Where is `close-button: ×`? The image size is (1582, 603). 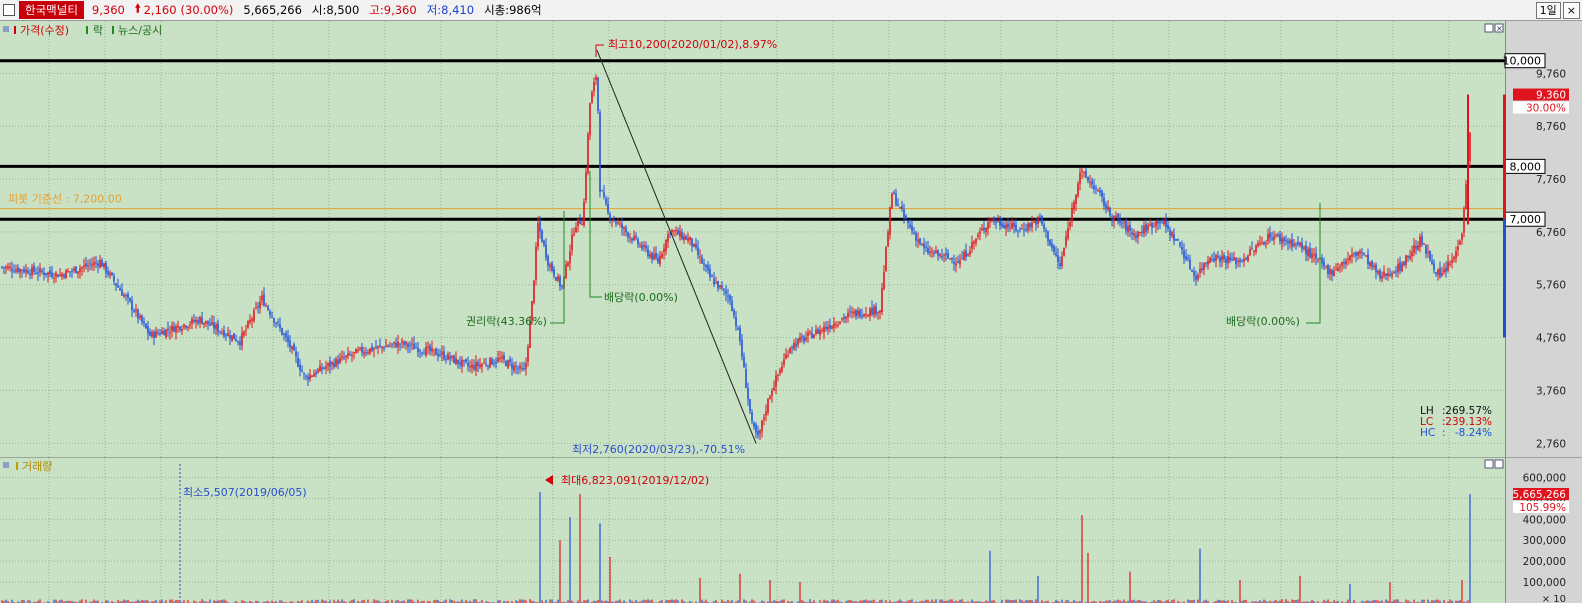
close-button: × is located at coordinates (1571, 10).